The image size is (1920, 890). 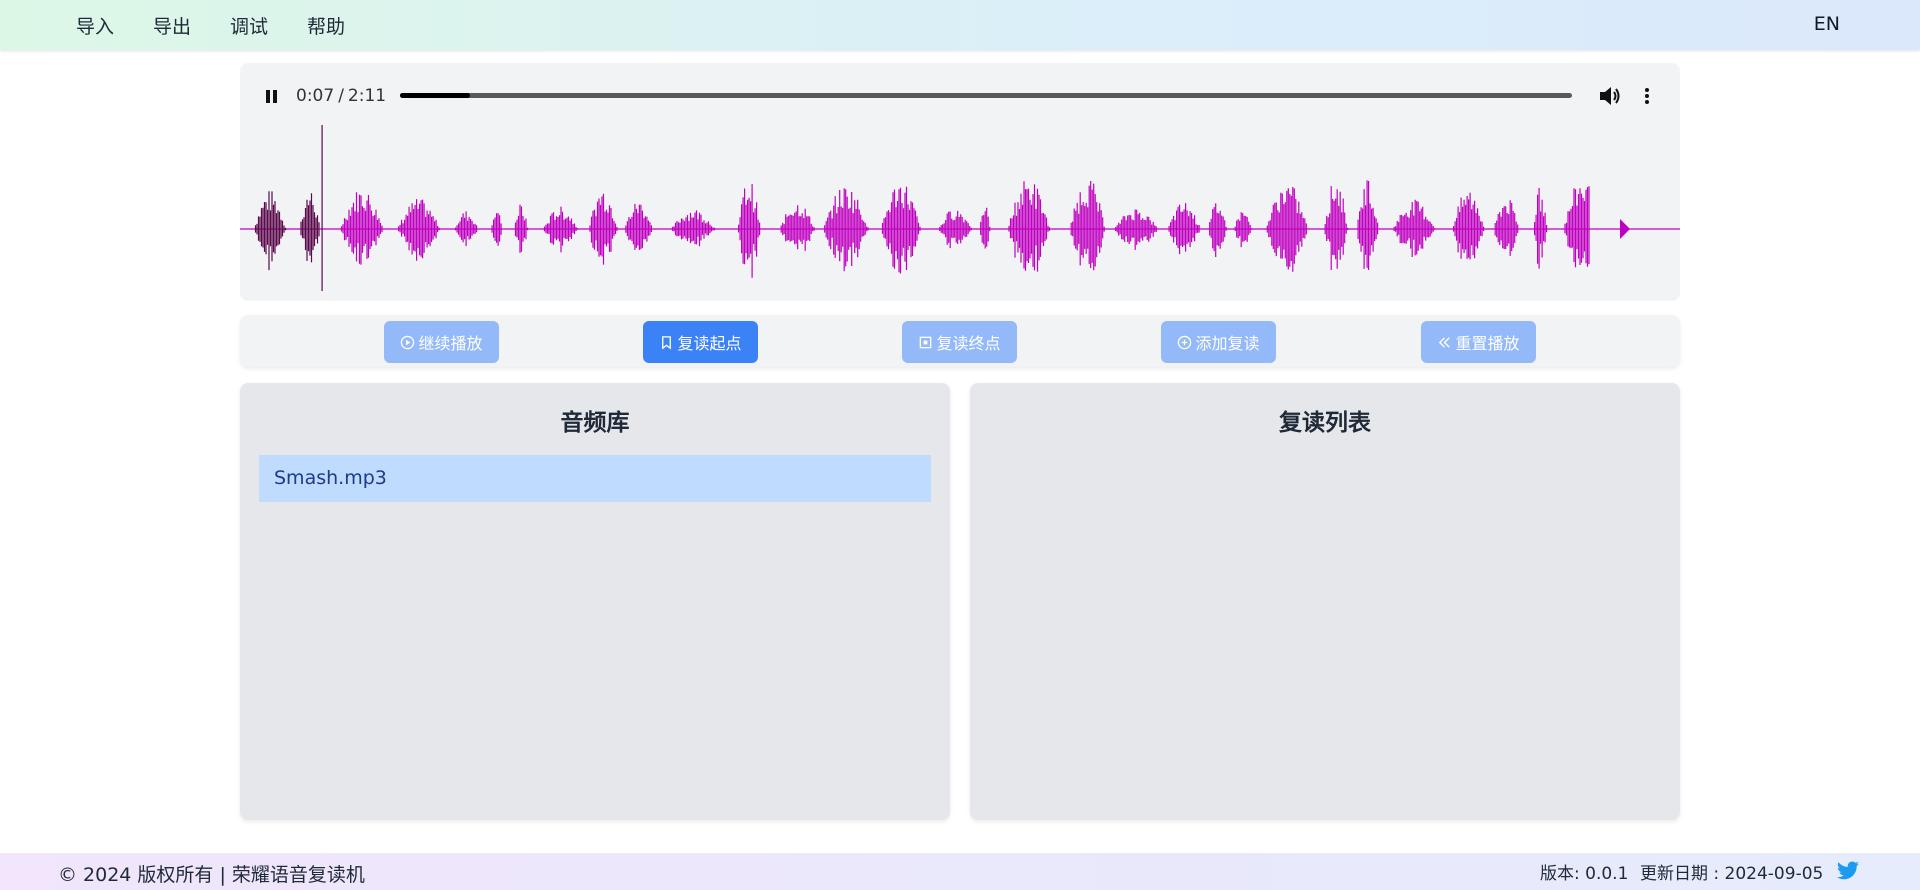 I want to click on continue-play-button: 继续播放, so click(x=441, y=342).